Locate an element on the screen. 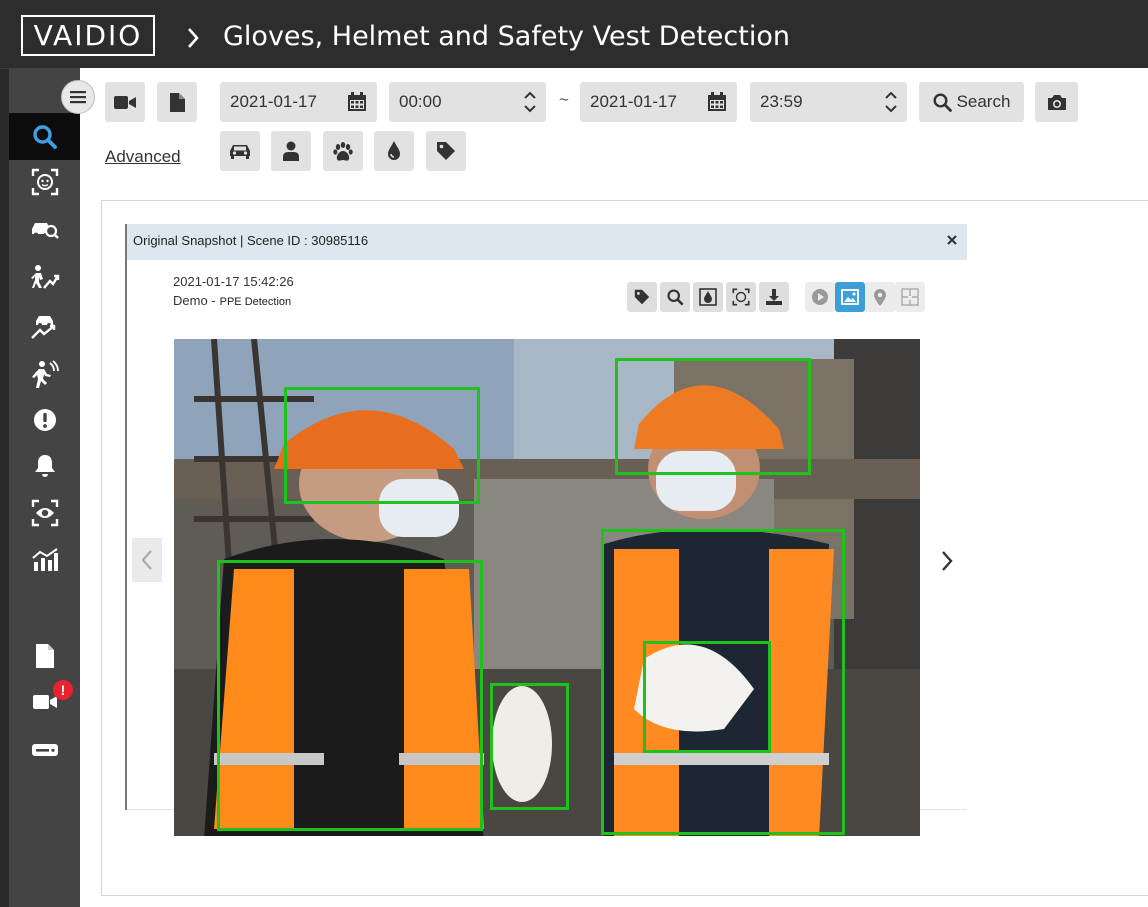 Image resolution: width=1148 pixels, height=907 pixels. sidebar-item-reports is located at coordinates (44, 560).